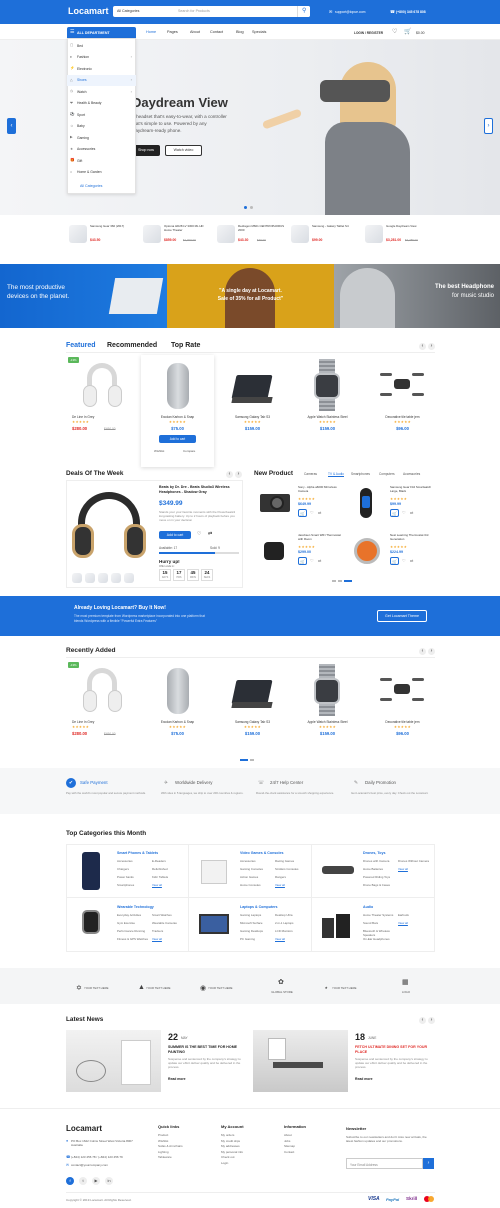 The height and width of the screenshot is (1208, 500). What do you see at coordinates (101, 138) in the screenshot?
I see `category-item: ▶ Gaming` at bounding box center [101, 138].